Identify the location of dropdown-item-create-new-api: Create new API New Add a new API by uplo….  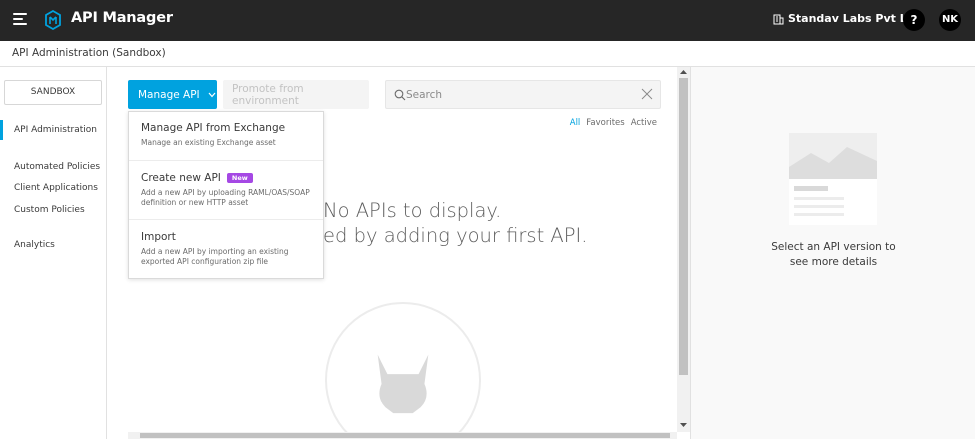
(226, 190).